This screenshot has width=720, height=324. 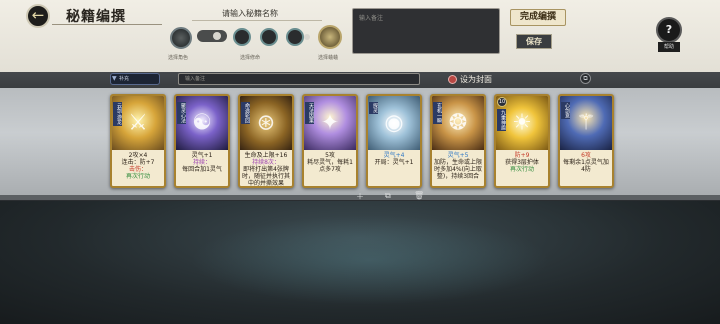 What do you see at coordinates (452, 79) in the screenshot?
I see `cover-radio` at bounding box center [452, 79].